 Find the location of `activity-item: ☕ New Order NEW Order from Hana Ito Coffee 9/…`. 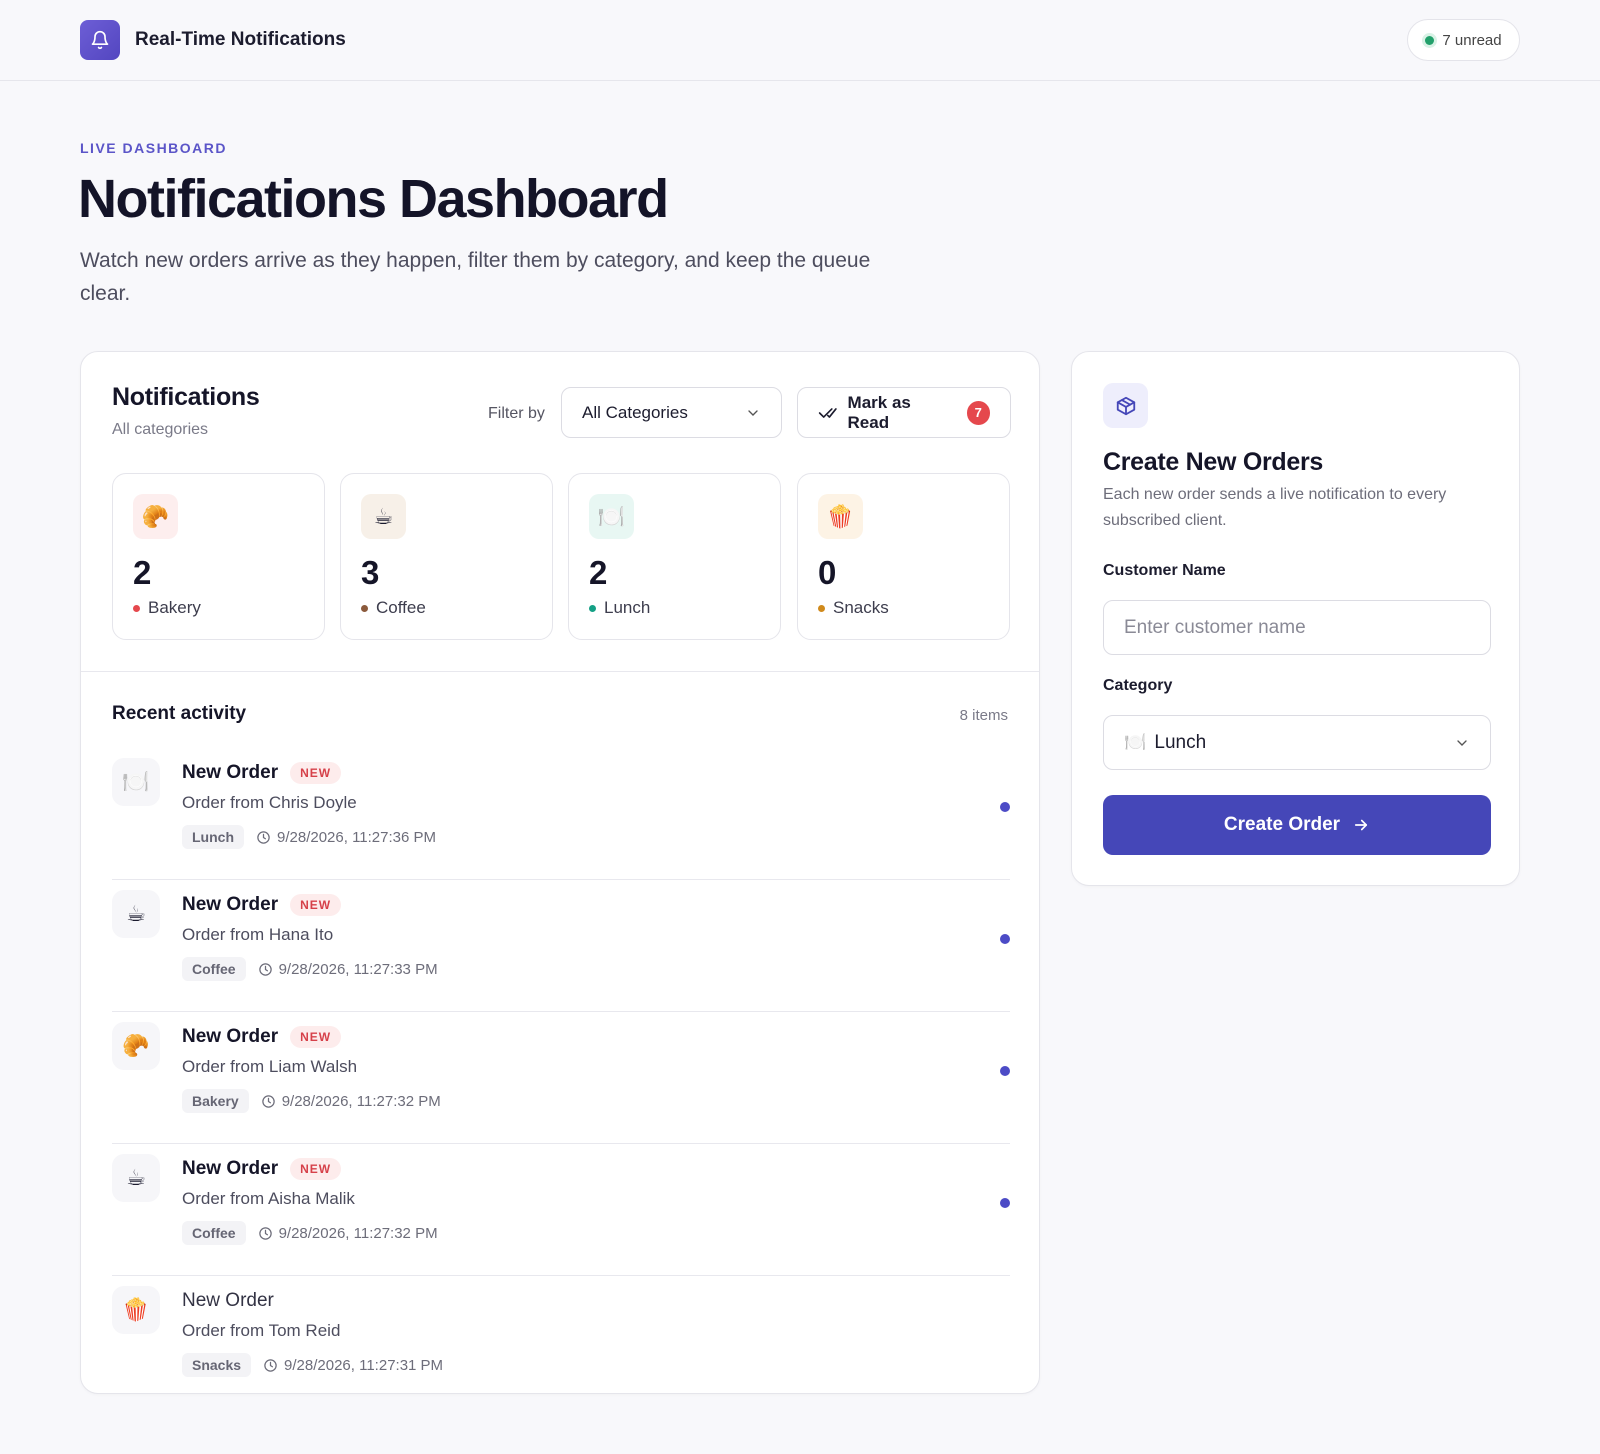

activity-item: ☕ New Order NEW Order from Hana Ito Coffee 9/… is located at coordinates (561, 946).